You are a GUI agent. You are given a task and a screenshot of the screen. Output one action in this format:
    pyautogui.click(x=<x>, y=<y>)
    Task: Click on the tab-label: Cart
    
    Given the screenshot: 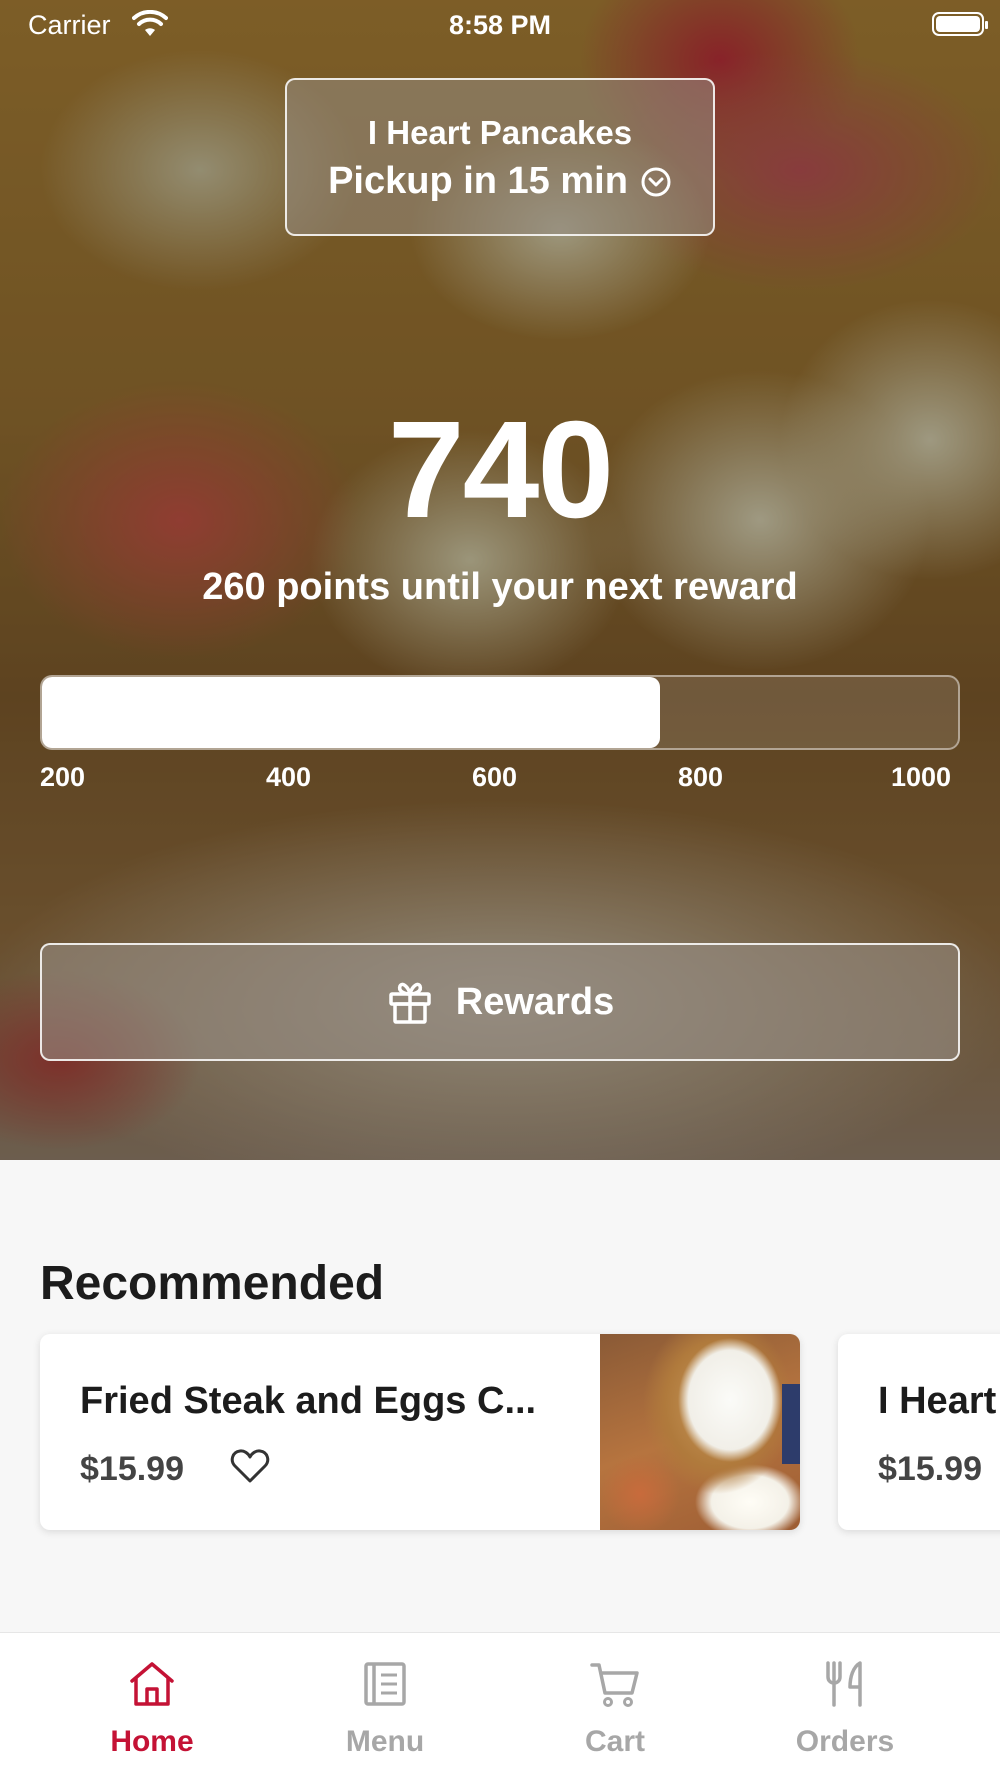 What is the action you would take?
    pyautogui.click(x=614, y=1741)
    